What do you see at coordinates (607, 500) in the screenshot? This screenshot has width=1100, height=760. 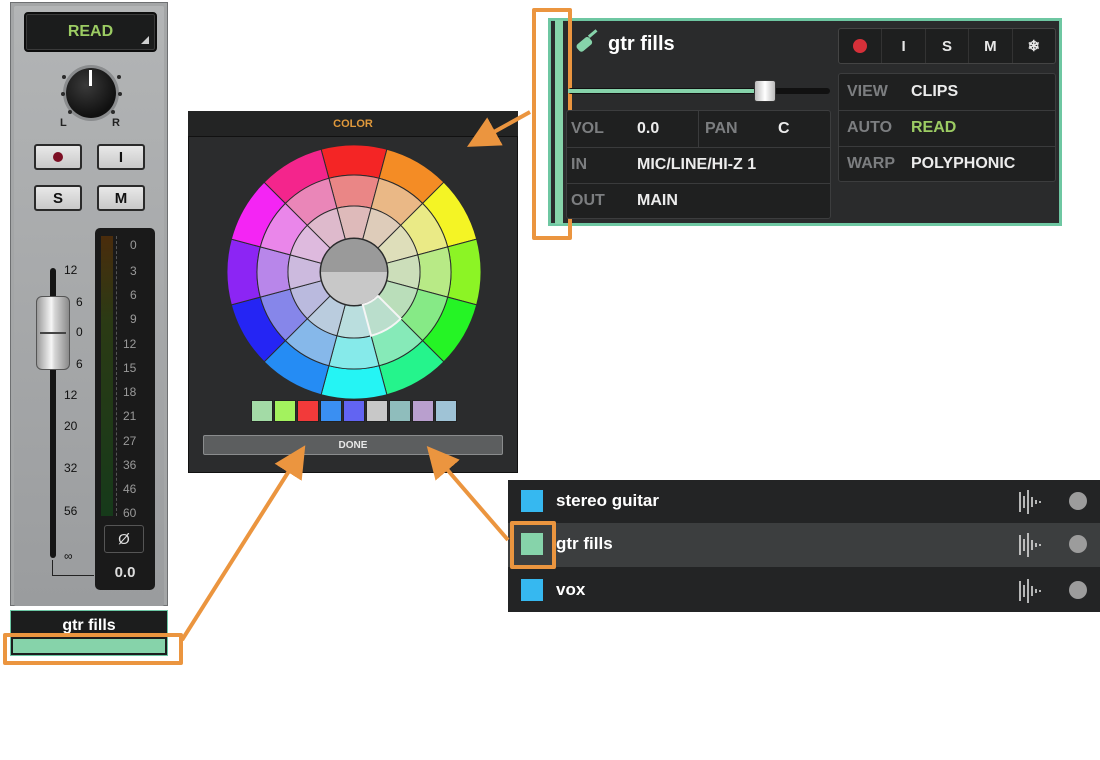 I see `track-list-name: stereo guitar` at bounding box center [607, 500].